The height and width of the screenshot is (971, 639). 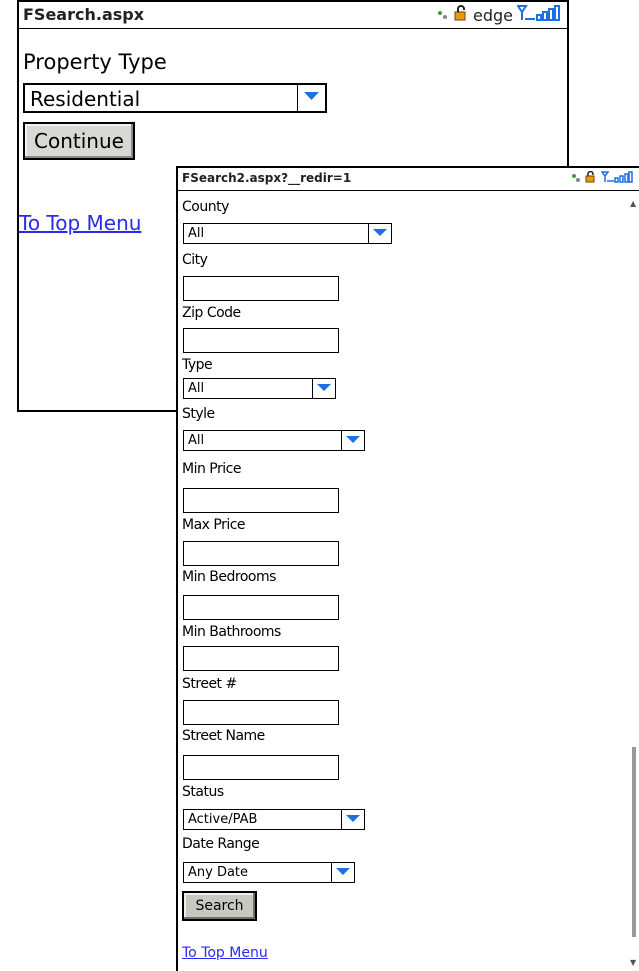 What do you see at coordinates (261, 658) in the screenshot?
I see `min-bathrooms-input` at bounding box center [261, 658].